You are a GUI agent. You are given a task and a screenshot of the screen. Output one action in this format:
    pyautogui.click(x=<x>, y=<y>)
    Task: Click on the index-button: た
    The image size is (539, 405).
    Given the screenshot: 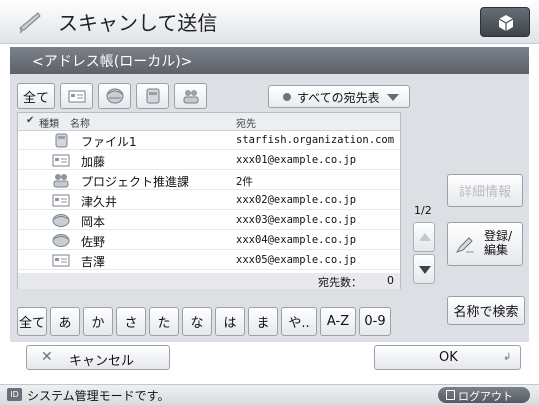 What is the action you would take?
    pyautogui.click(x=164, y=321)
    